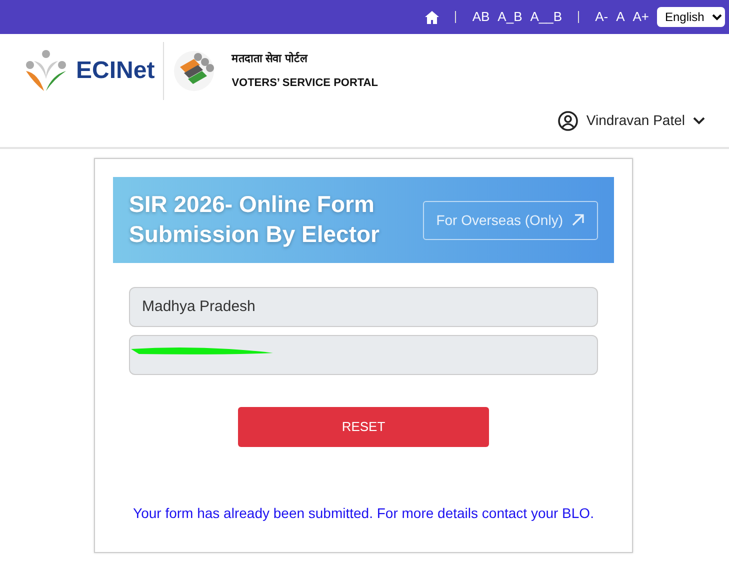 This screenshot has width=729, height=580. I want to click on state-select: Madhya Pradesh, so click(363, 307).